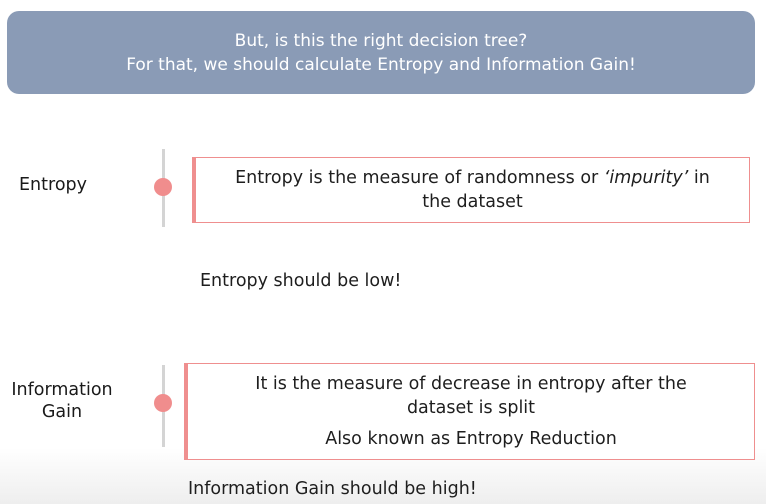 The width and height of the screenshot is (766, 504). I want to click on entropy-impurity-term: ‘impurity’, so click(646, 178).